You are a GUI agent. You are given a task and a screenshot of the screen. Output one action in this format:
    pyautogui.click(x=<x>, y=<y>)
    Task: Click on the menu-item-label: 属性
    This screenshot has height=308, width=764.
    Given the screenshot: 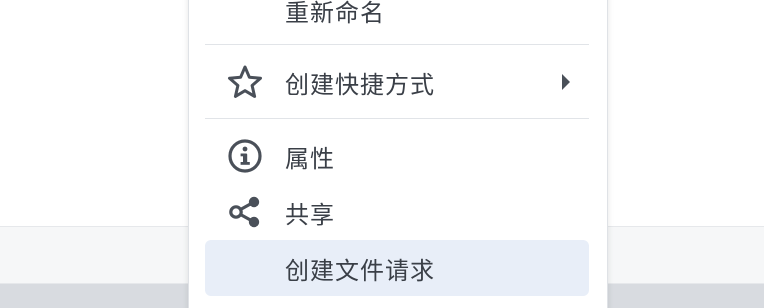 What is the action you would take?
    pyautogui.click(x=310, y=158)
    